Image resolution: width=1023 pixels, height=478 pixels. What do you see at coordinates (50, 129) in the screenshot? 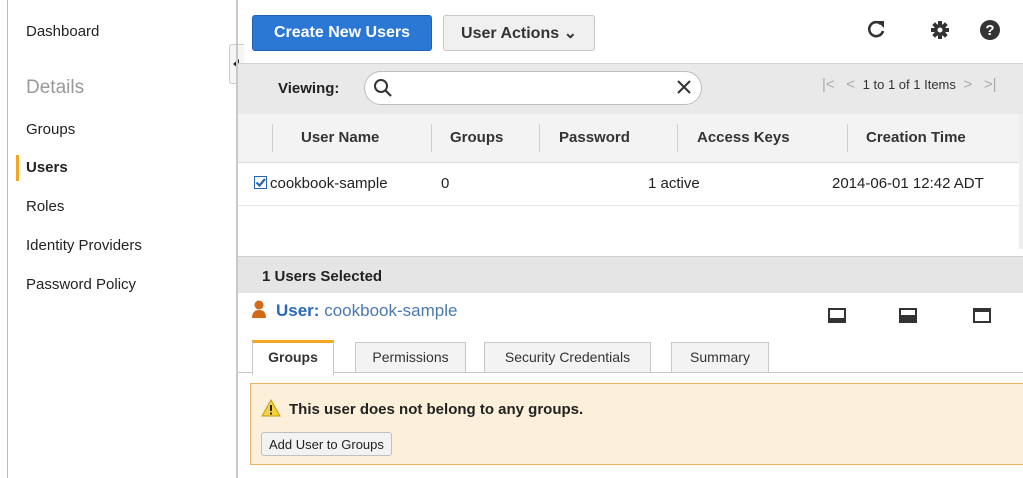
I see `sidebar-item-groups: Groups` at bounding box center [50, 129].